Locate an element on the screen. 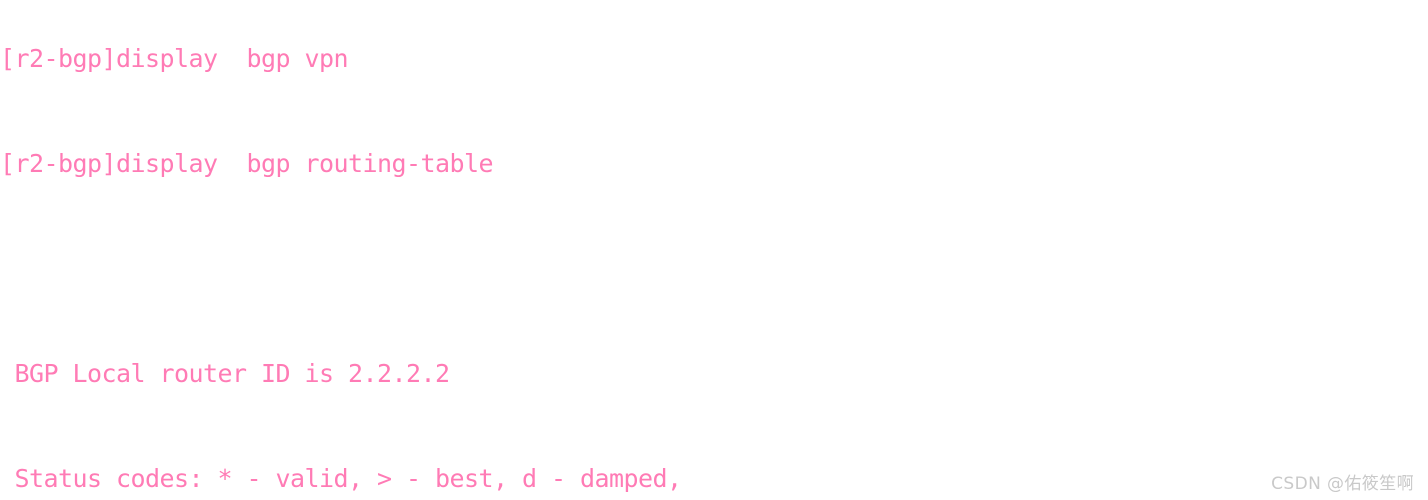  terminal-line-prev-command: [r2-bgp]display bgp vpn is located at coordinates (174, 58).